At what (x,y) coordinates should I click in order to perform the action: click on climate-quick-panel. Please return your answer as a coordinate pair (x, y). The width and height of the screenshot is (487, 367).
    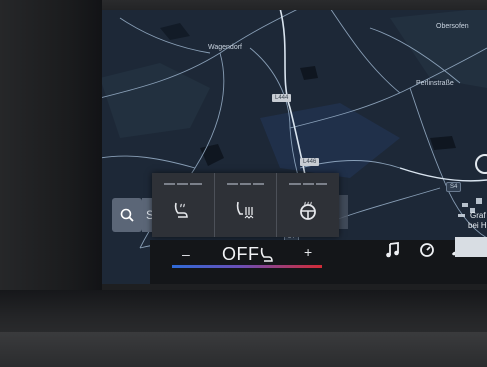
    Looking at the image, I should click on (245, 205).